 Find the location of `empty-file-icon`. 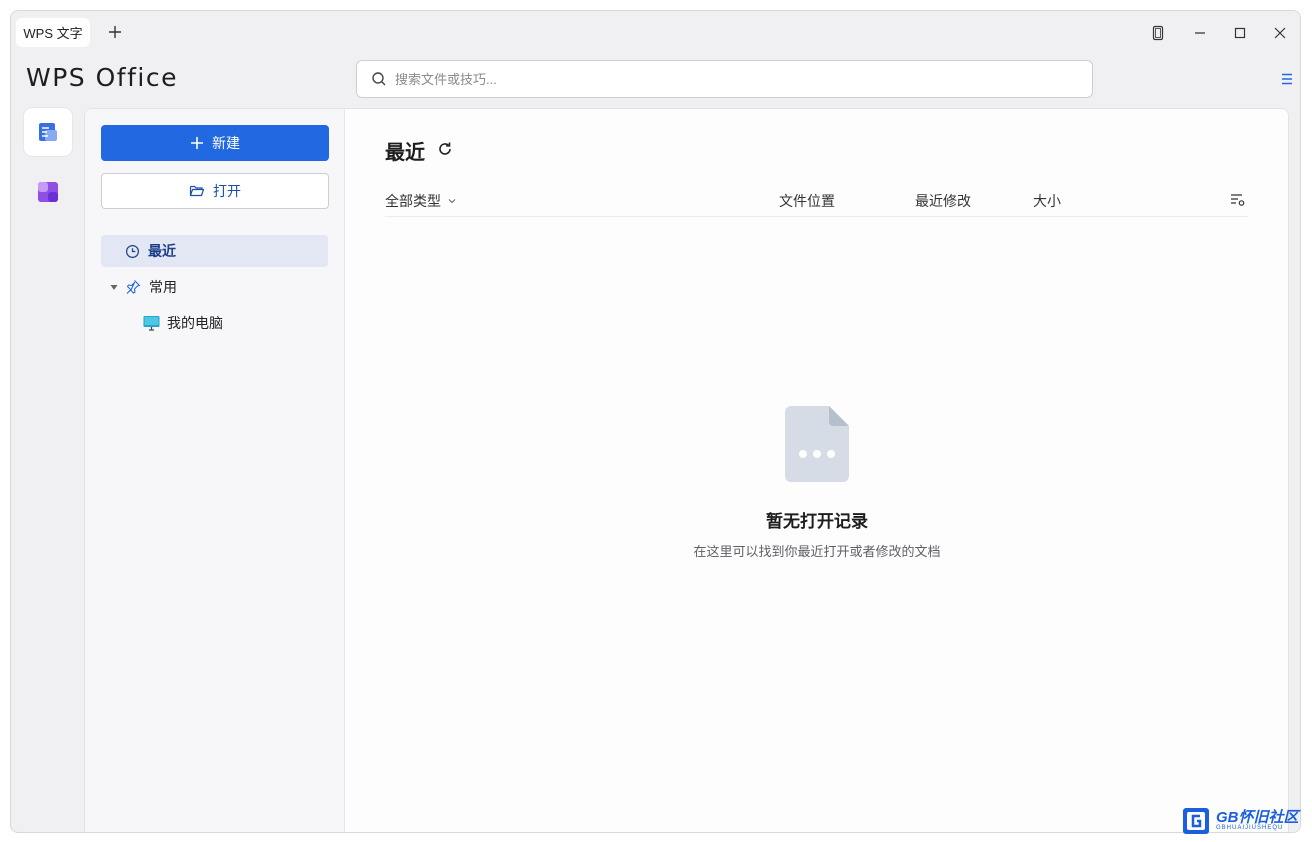

empty-file-icon is located at coordinates (817, 444).